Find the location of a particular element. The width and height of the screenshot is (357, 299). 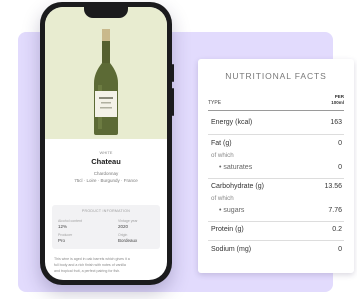

saturates-text: saturates is located at coordinates (238, 167).